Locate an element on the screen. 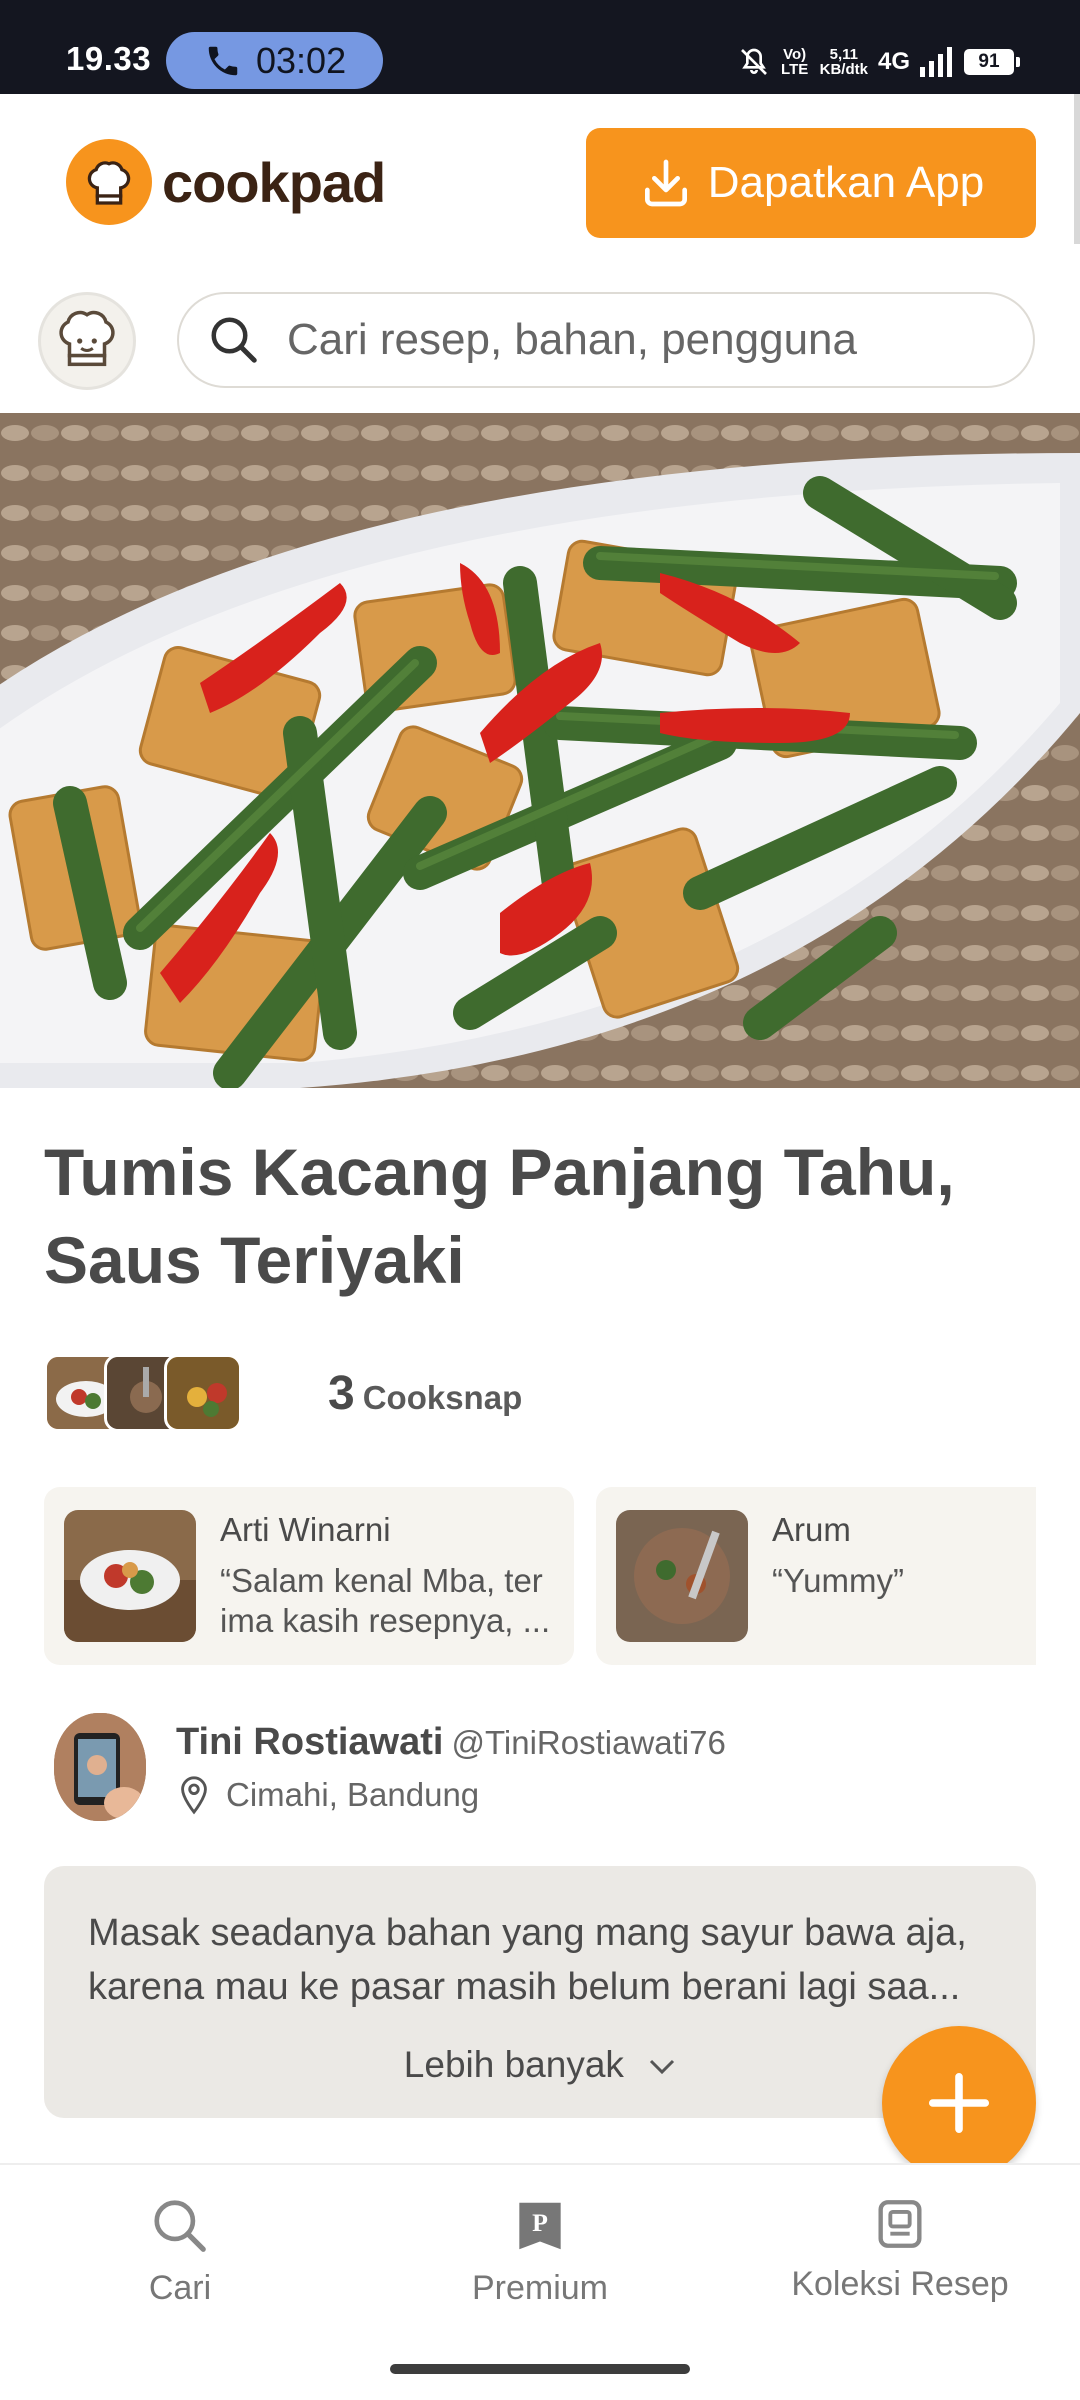  recipe-collection-icon is located at coordinates (900, 2224).